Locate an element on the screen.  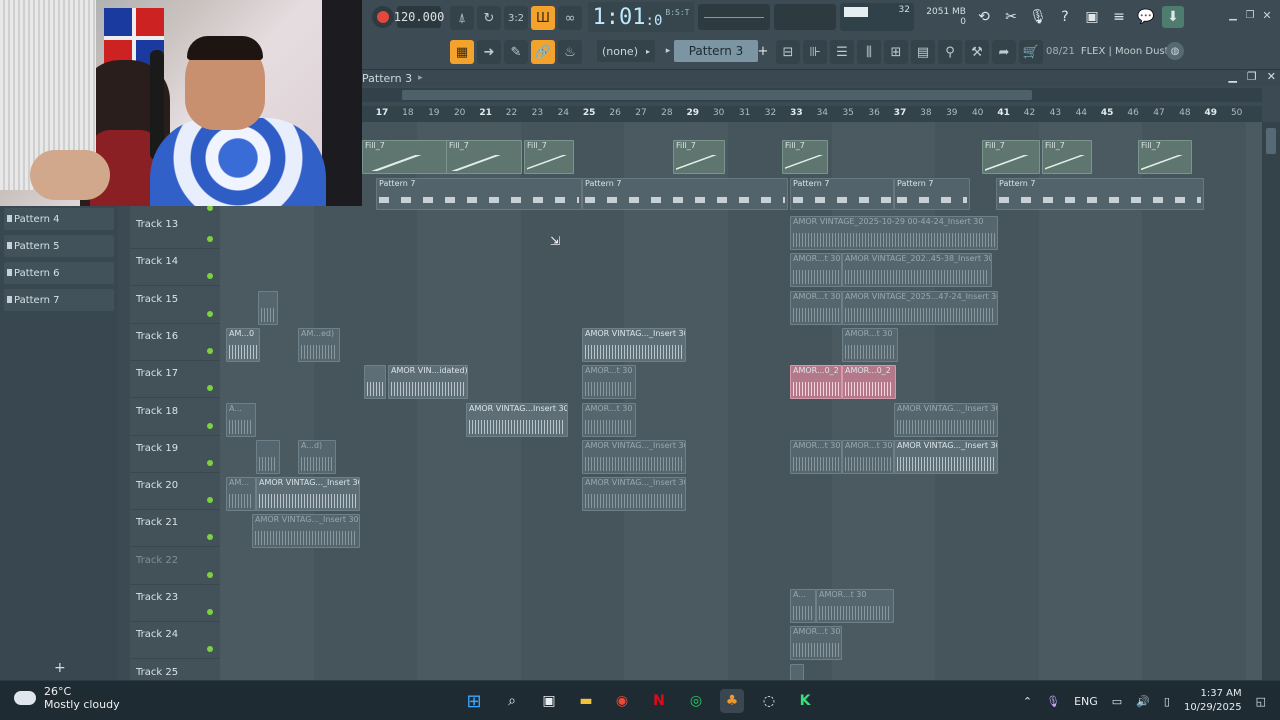
scroll-thumb is located at coordinates (717, 95).